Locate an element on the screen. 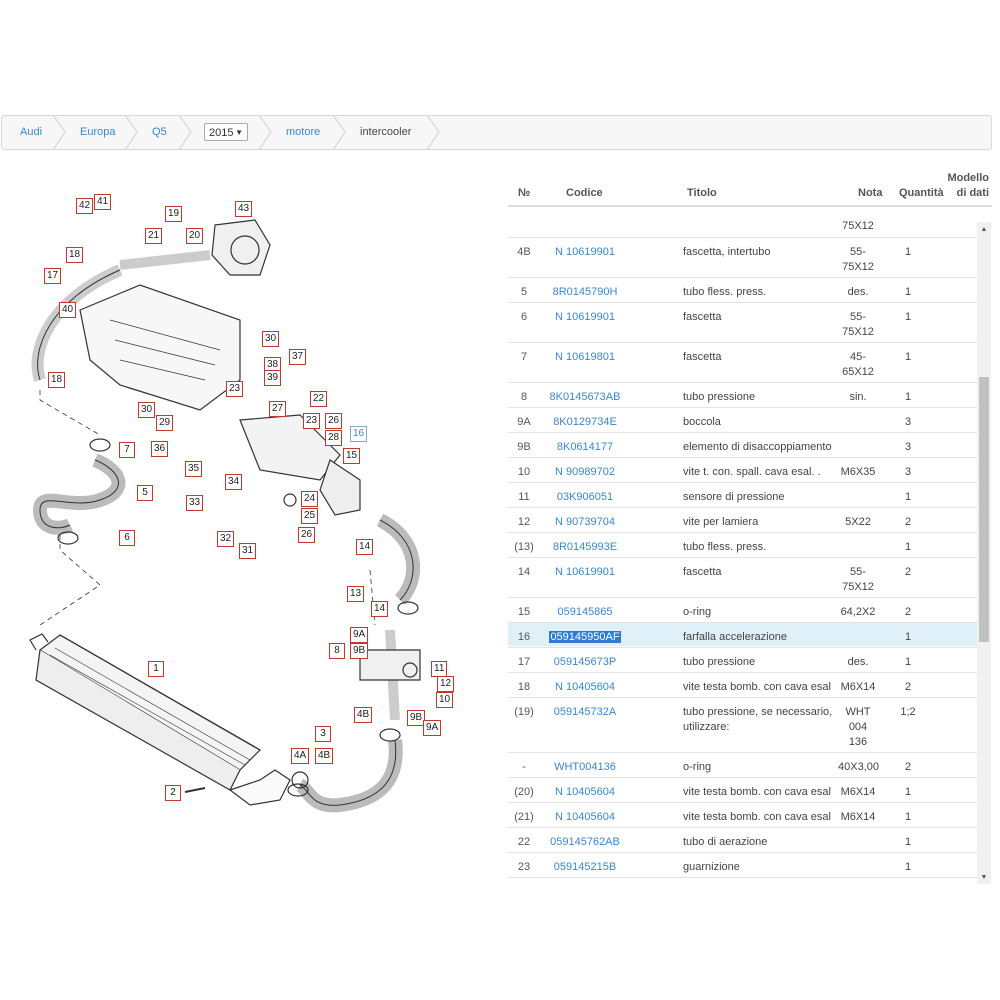 This screenshot has width=1000, height=1000. callout-37: 37 is located at coordinates (298, 357).